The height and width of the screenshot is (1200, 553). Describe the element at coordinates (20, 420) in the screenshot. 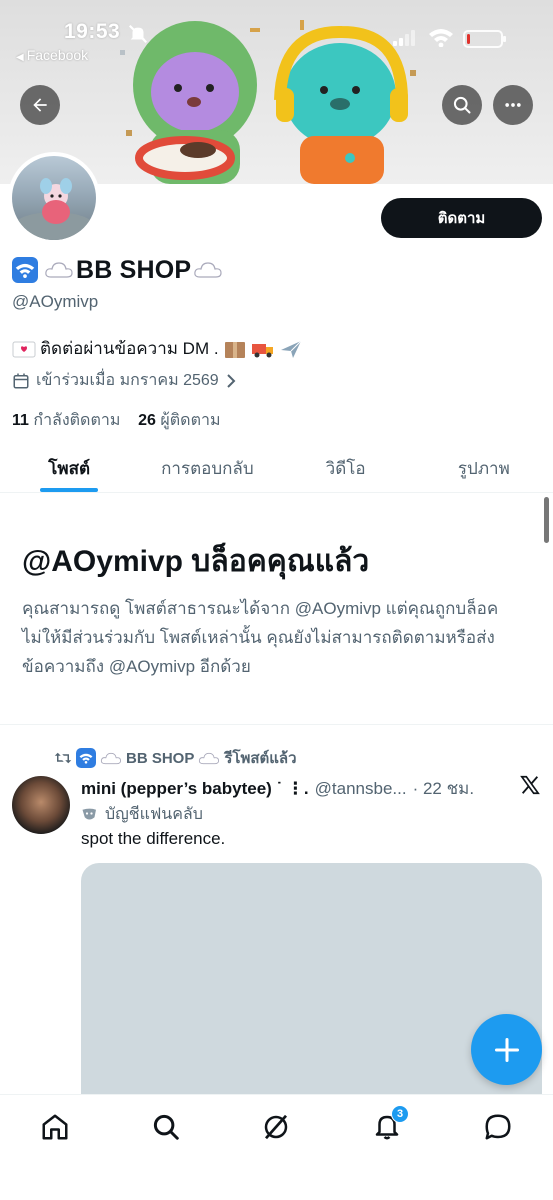

I see `following-count: 11` at that location.